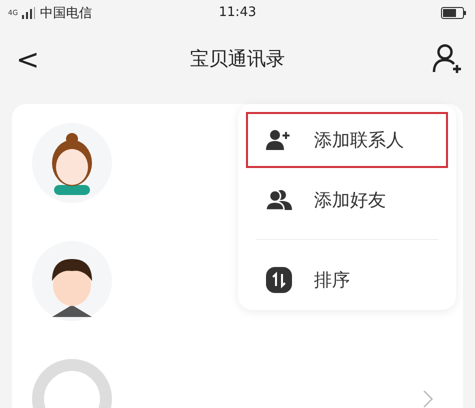 This screenshot has height=408, width=475. What do you see at coordinates (447, 59) in the screenshot?
I see `add-person-button` at bounding box center [447, 59].